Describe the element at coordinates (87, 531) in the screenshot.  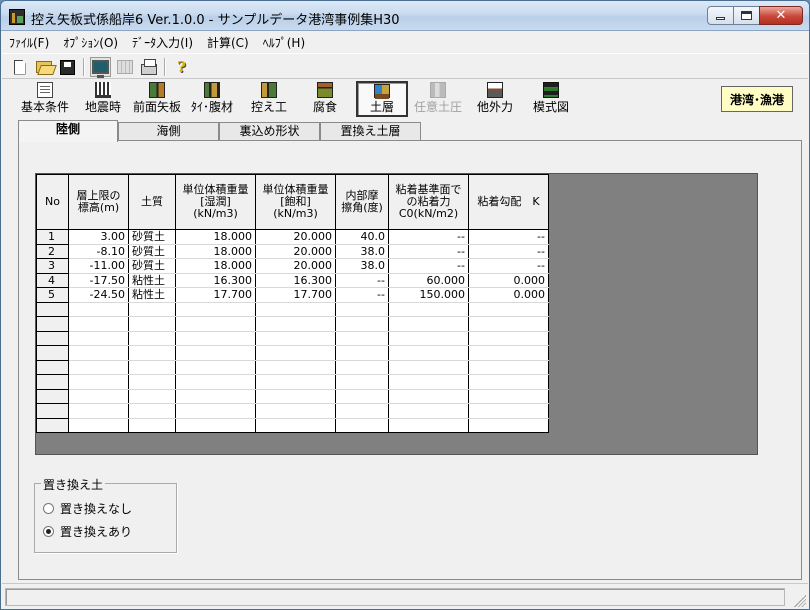
I see `radio-with-replacement: 置き換えあり` at that location.